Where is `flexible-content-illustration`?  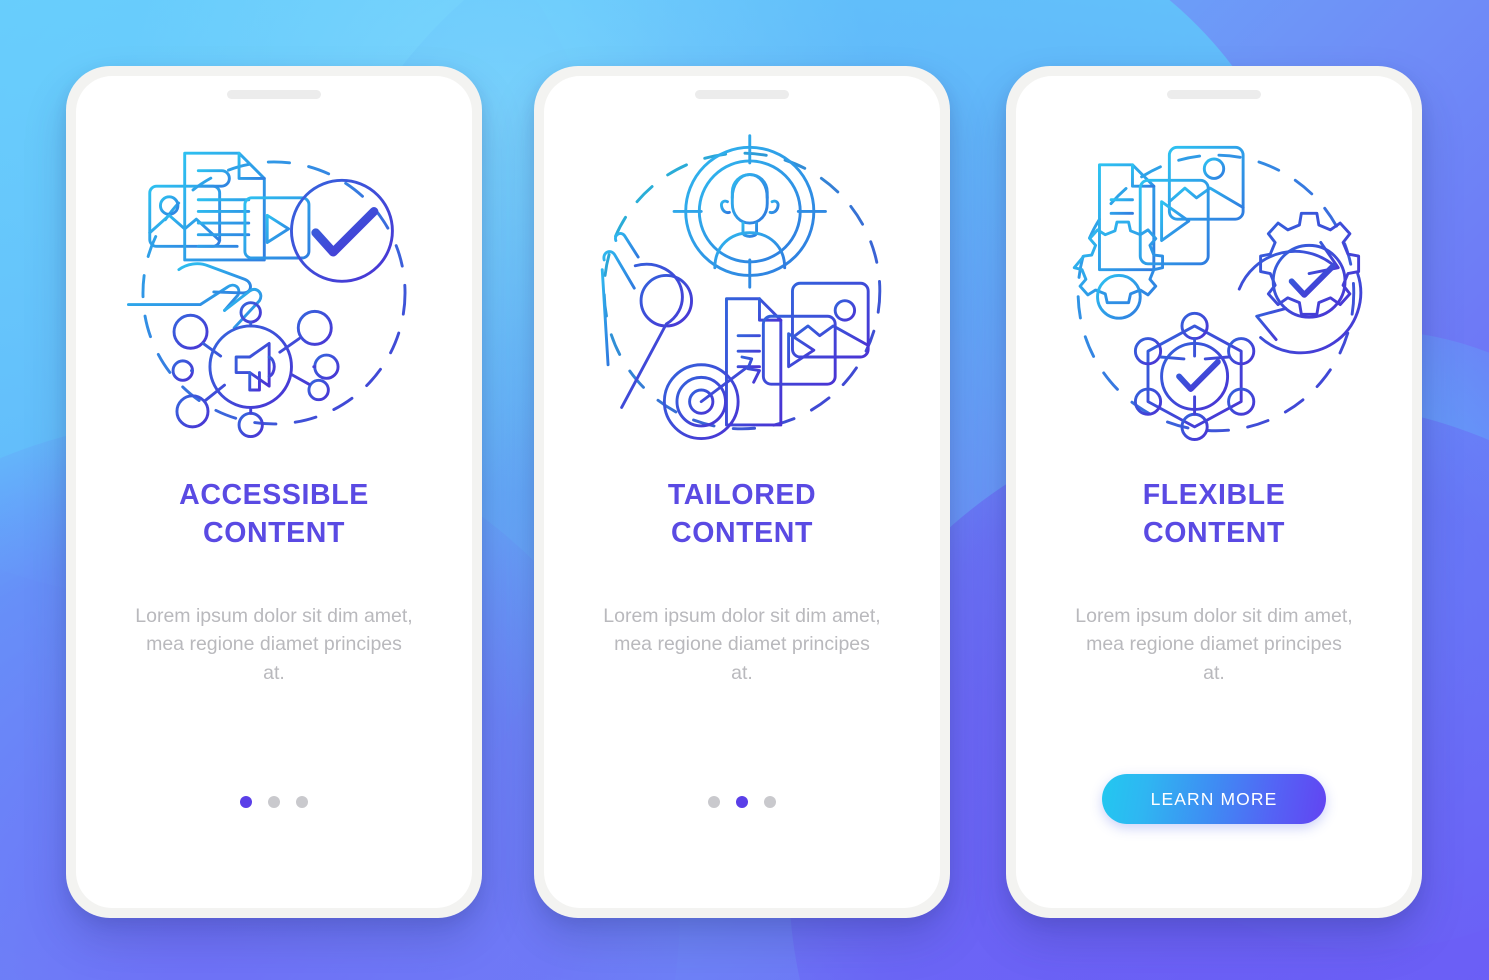 flexible-content-illustration is located at coordinates (1214, 291).